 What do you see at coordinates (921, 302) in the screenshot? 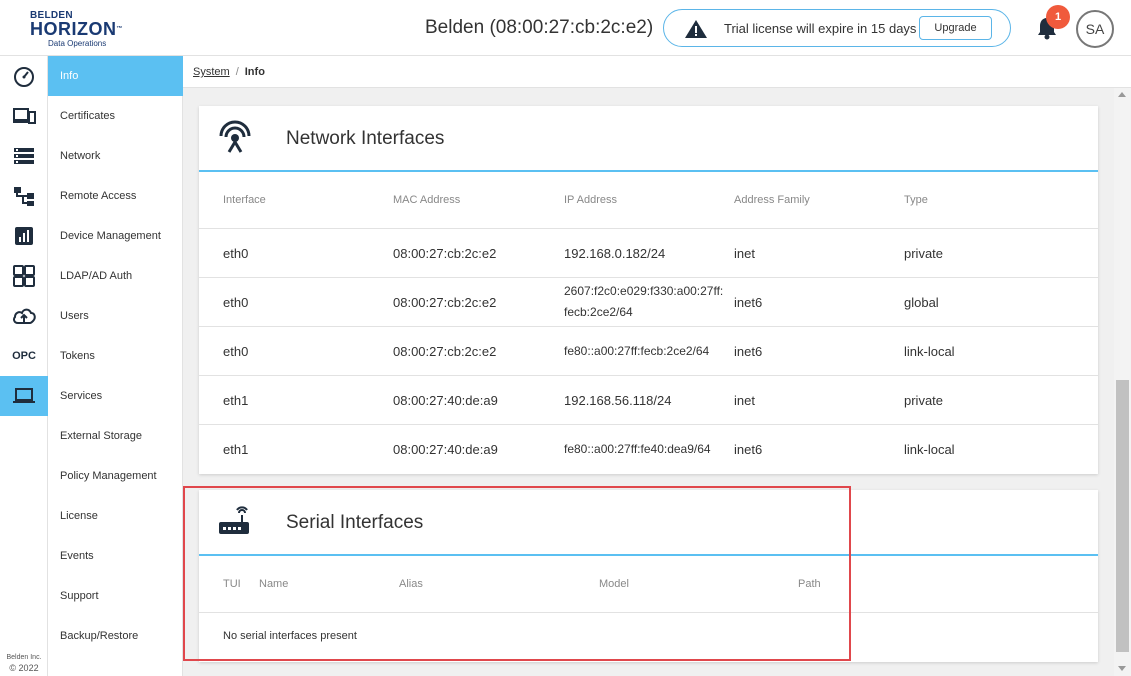
I see `cell-type: global` at bounding box center [921, 302].